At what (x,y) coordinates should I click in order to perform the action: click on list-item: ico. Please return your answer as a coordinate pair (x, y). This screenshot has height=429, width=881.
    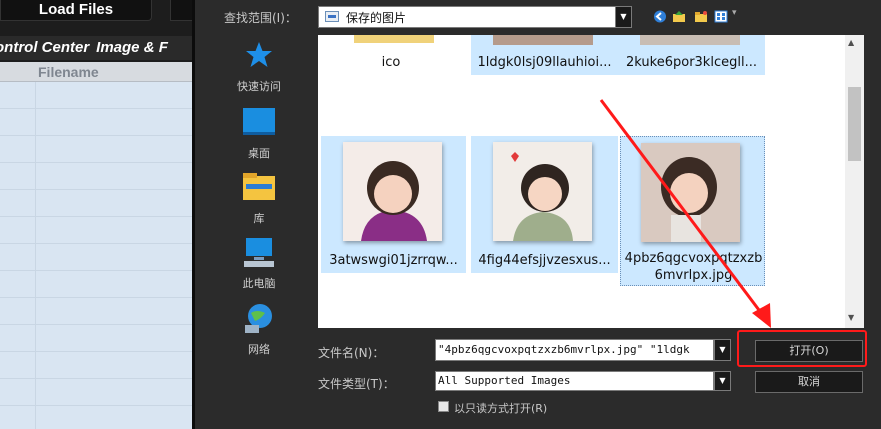
    Looking at the image, I should click on (391, 55).